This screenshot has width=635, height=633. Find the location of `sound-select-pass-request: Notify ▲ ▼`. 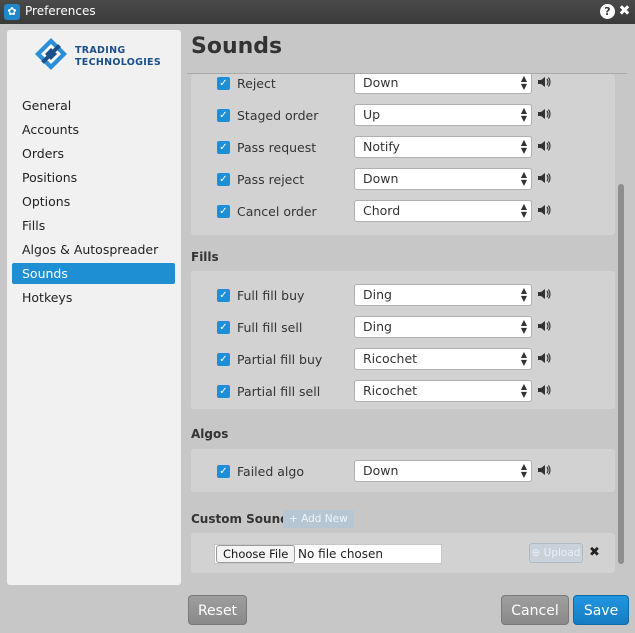

sound-select-pass-request: Notify ▲ ▼ is located at coordinates (443, 147).